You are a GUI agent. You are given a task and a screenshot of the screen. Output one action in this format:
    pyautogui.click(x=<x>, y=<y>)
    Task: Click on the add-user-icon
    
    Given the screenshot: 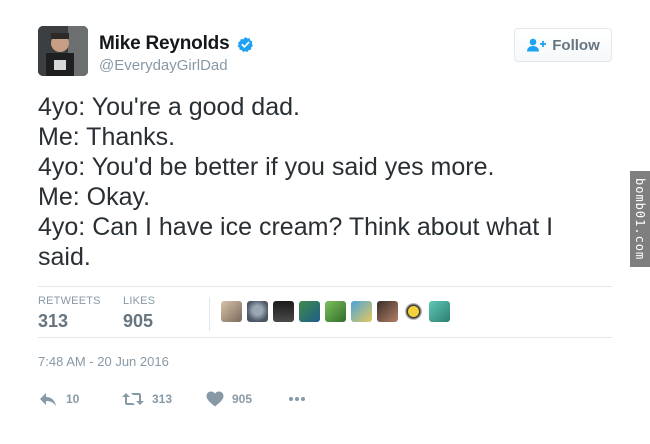 What is the action you would take?
    pyautogui.click(x=537, y=45)
    